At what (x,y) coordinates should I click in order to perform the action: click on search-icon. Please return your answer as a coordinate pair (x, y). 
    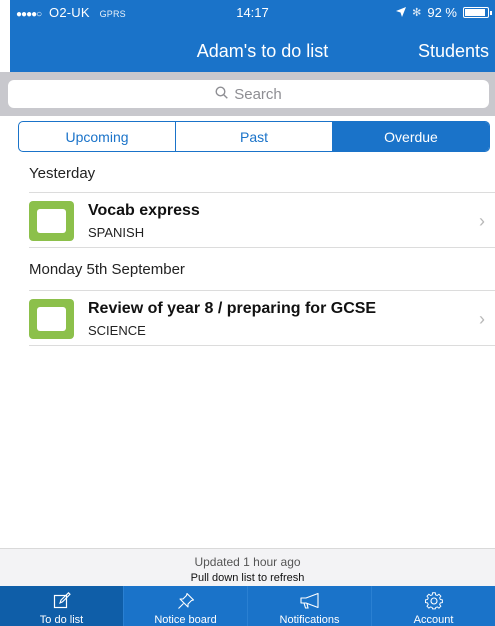
    Looking at the image, I should click on (222, 94).